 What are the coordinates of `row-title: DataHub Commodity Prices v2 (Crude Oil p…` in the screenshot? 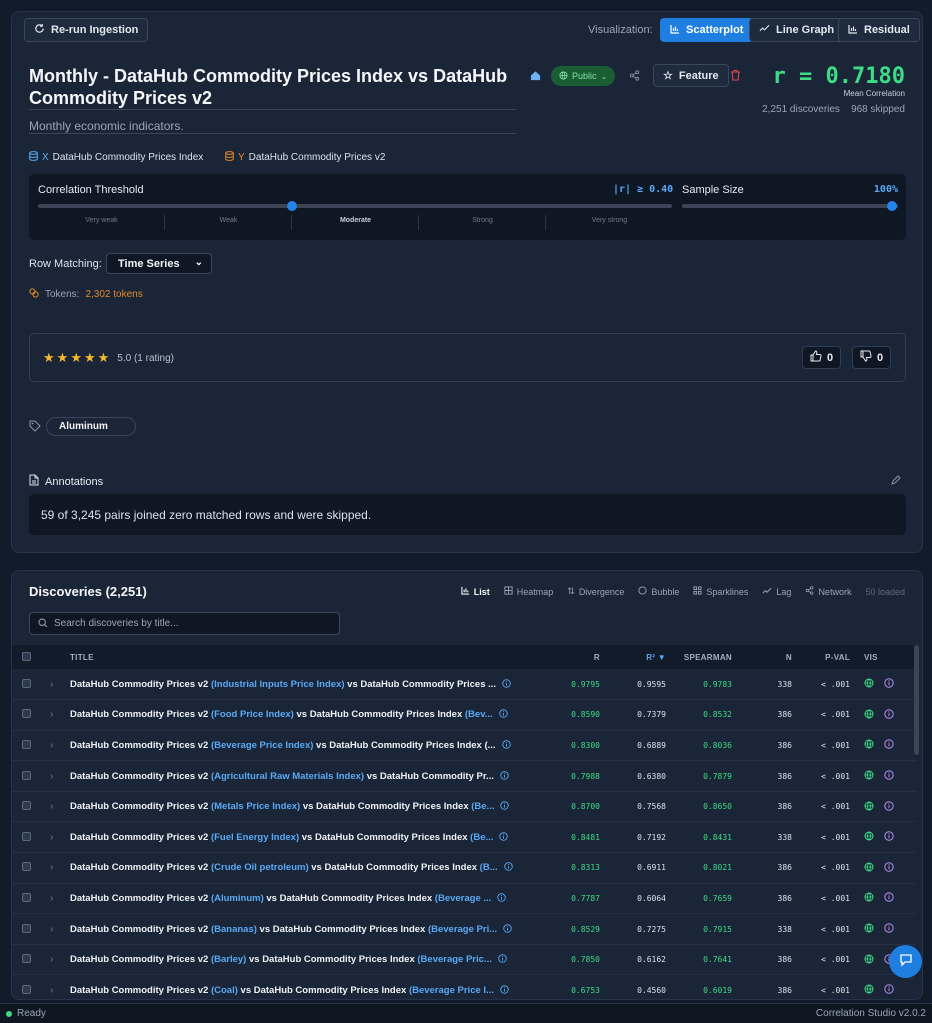 It's located at (284, 867).